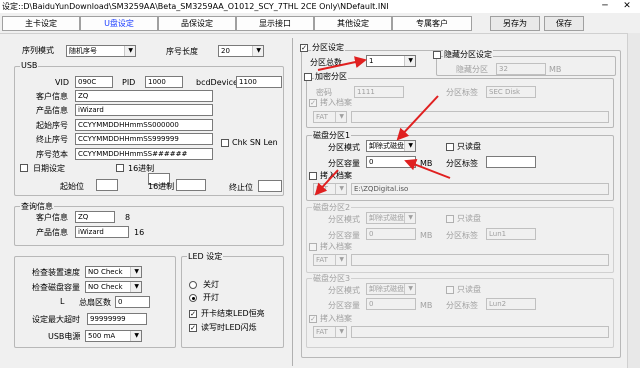 The image size is (640, 368). Describe the element at coordinates (480, 260) in the screenshot. I see `disk2-file-input` at that location.